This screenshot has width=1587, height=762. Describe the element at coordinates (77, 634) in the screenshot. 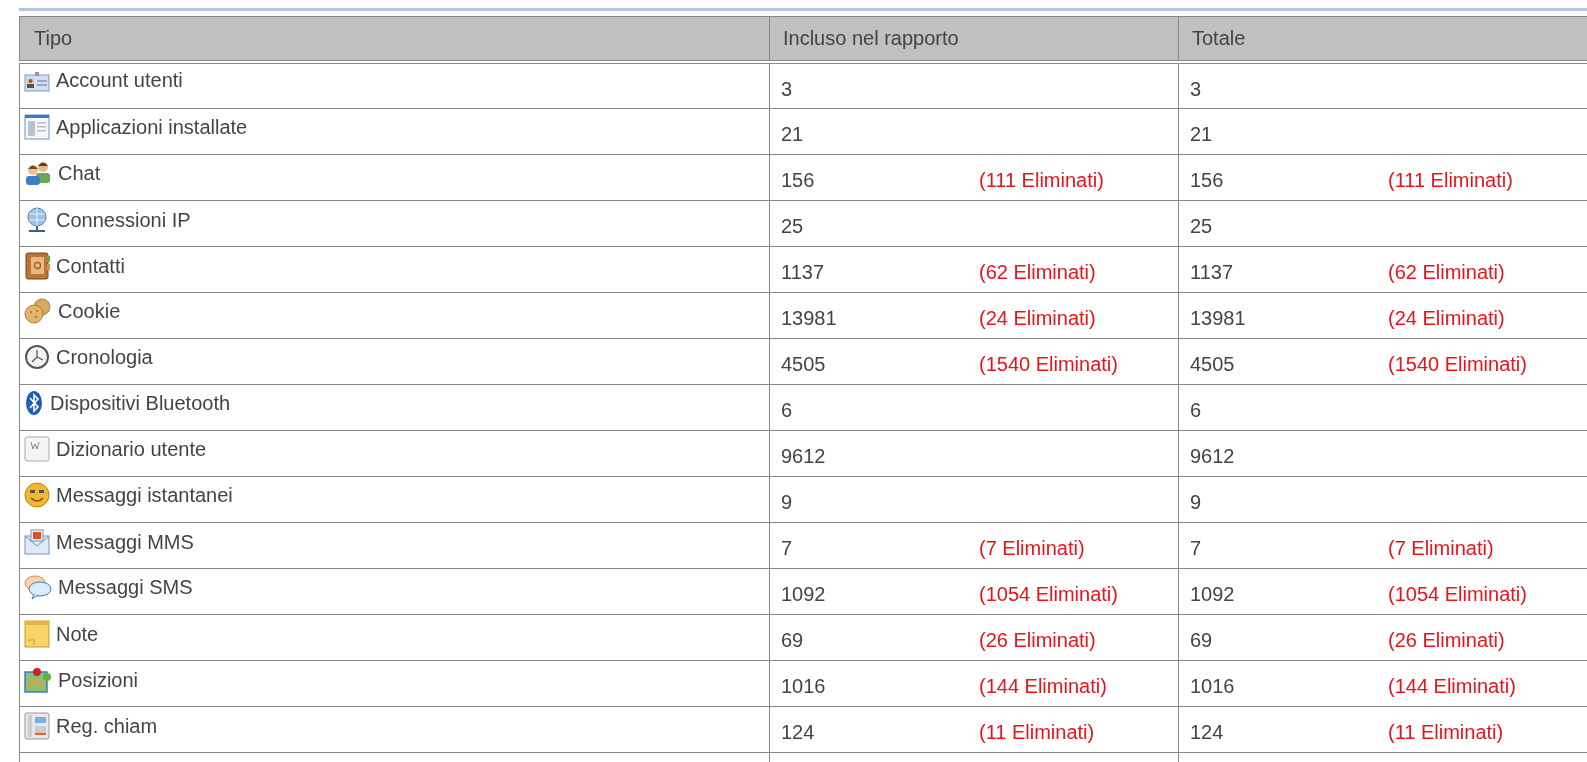

I see `type-label: Note` at that location.